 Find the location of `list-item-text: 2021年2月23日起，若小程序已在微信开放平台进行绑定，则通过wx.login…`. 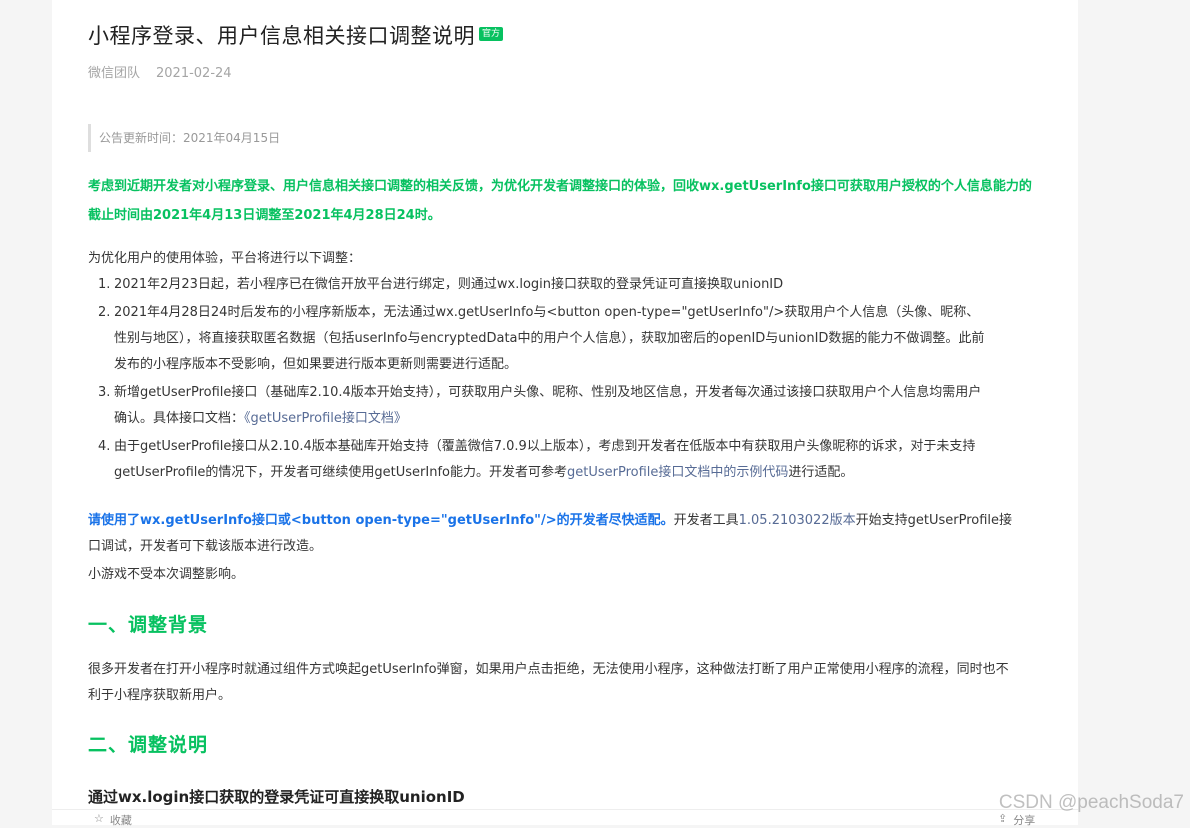

list-item-text: 2021年2月23日起，若小程序已在微信开放平台进行绑定，则通过wx.login… is located at coordinates (449, 284).